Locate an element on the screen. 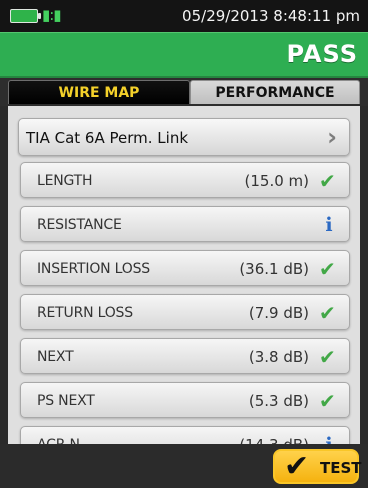 Image resolution: width=368 pixels, height=488 pixels. measurement-length: LENGTH (15.0 m) ✔ is located at coordinates (185, 180).